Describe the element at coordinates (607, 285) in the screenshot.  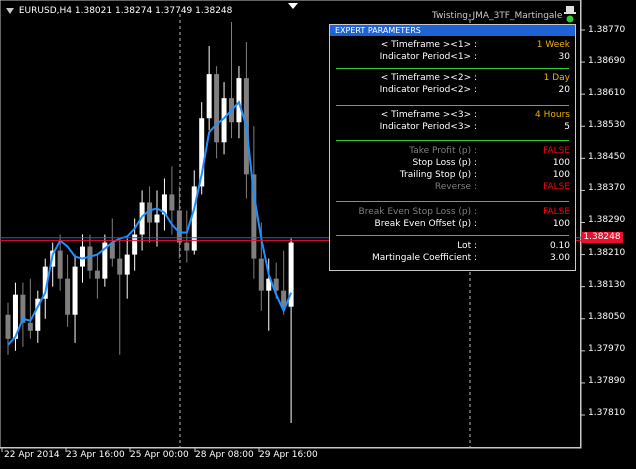
I see `price-tick-label: 1.38130` at that location.